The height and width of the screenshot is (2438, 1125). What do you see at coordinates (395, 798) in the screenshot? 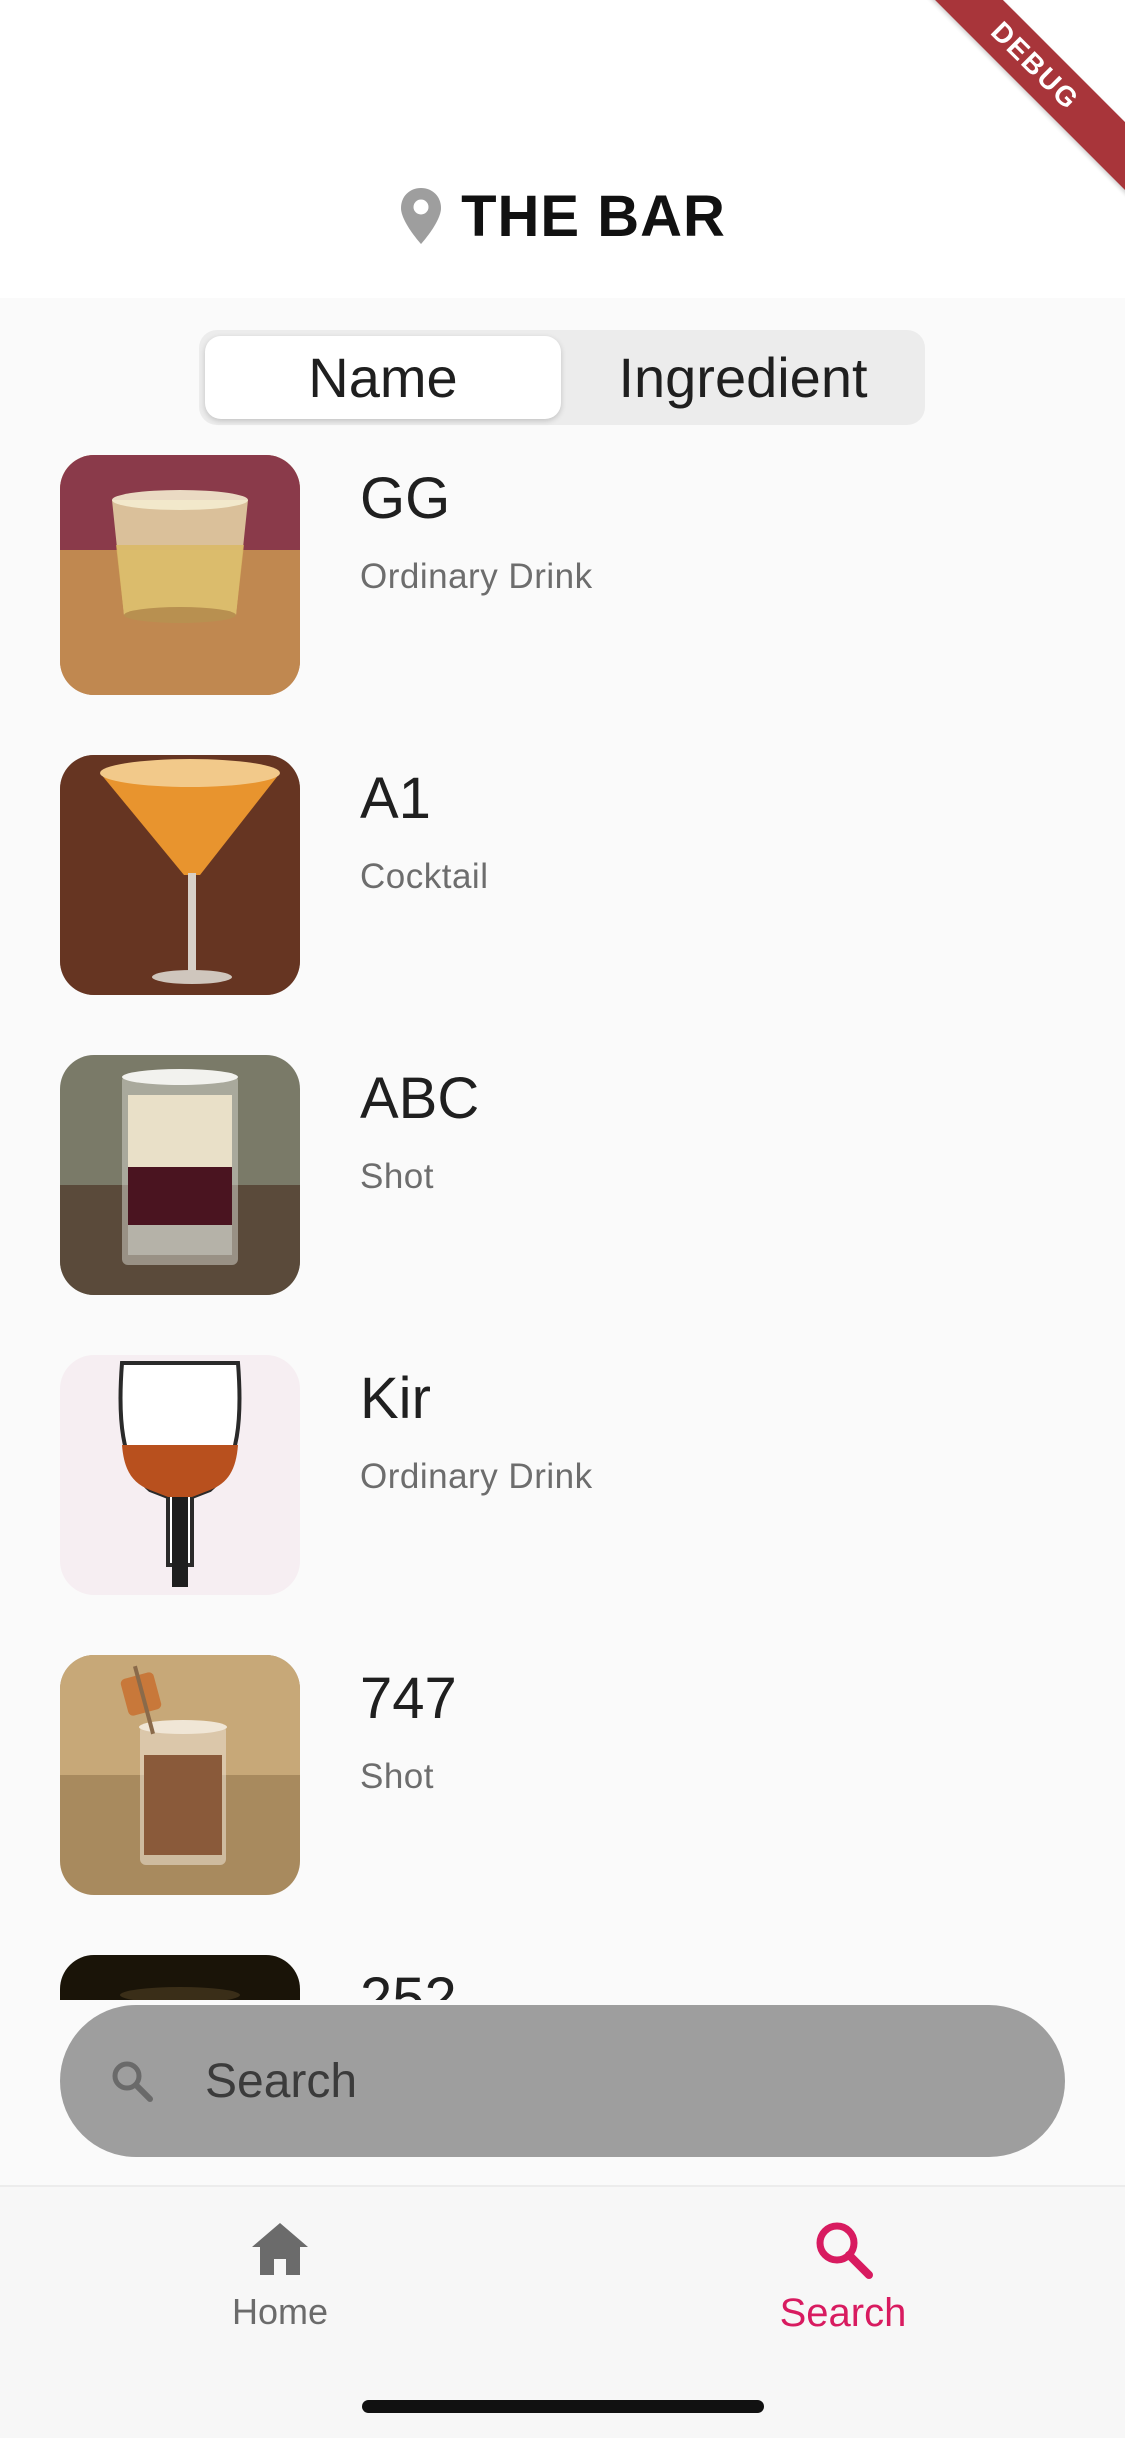
I see `drink-name: A1` at bounding box center [395, 798].